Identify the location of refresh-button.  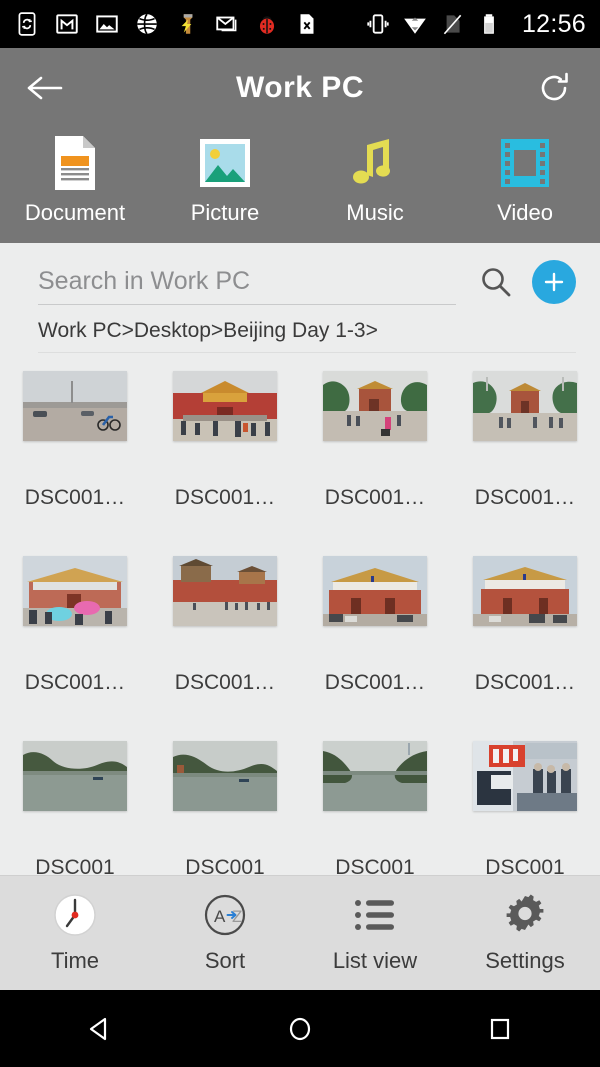
(554, 88).